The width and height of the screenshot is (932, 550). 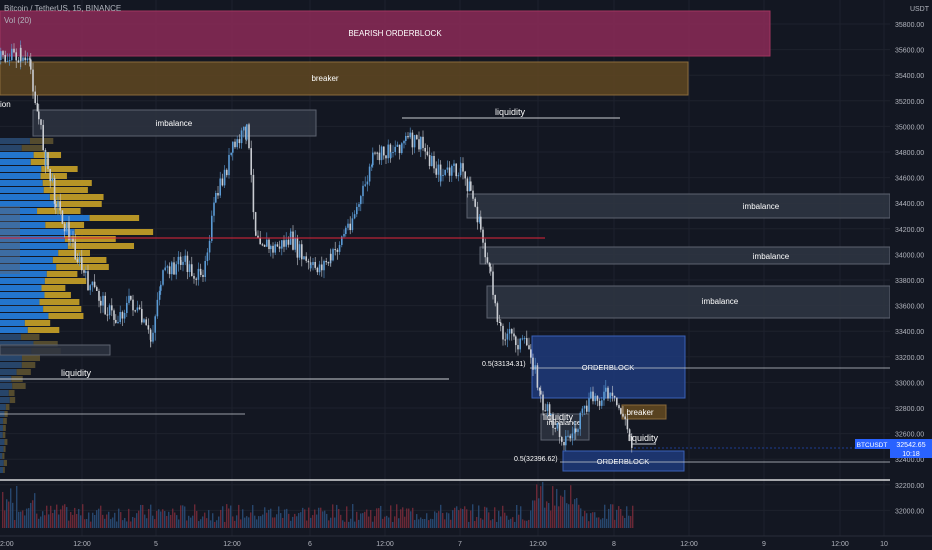 What do you see at coordinates (909, 383) in the screenshot?
I see `price-tick-label: 33000.00` at bounding box center [909, 383].